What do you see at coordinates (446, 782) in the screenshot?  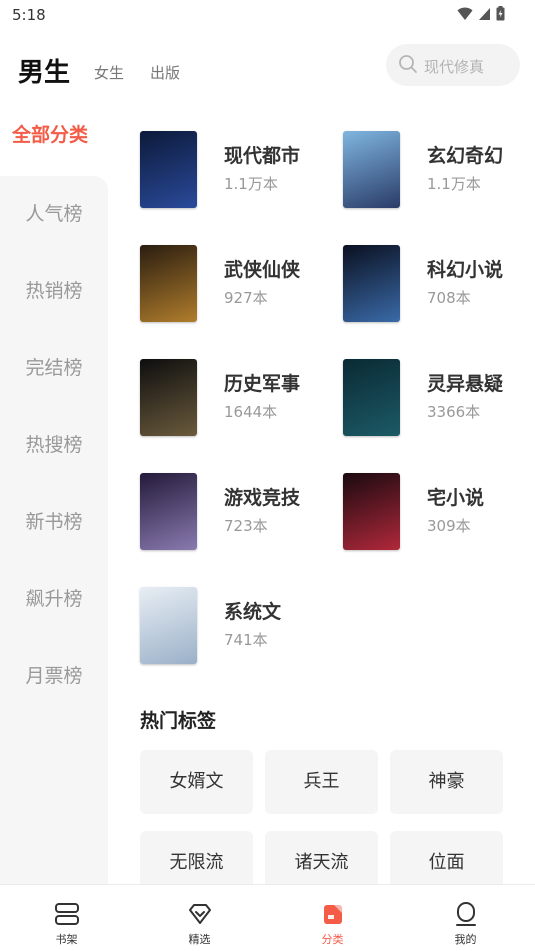 I see `tag-chip: 神豪` at bounding box center [446, 782].